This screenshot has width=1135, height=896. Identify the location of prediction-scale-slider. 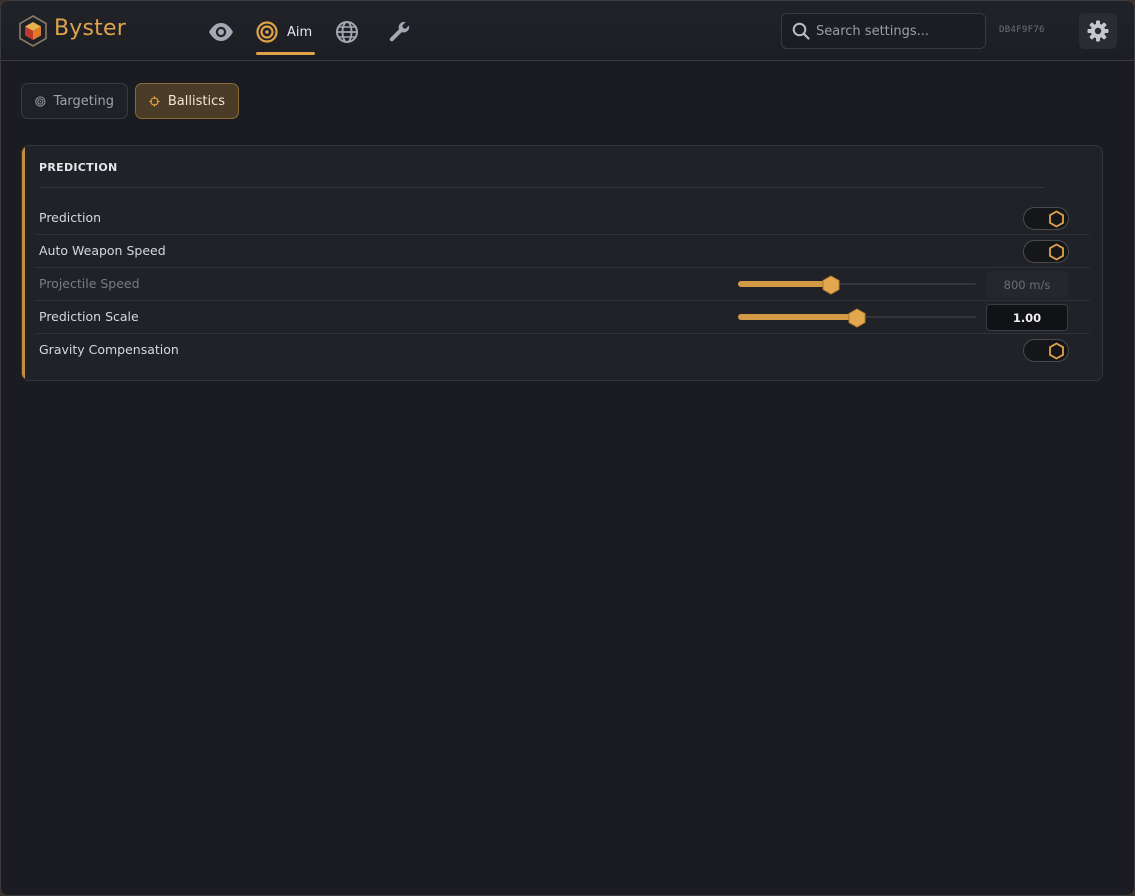
(857, 318).